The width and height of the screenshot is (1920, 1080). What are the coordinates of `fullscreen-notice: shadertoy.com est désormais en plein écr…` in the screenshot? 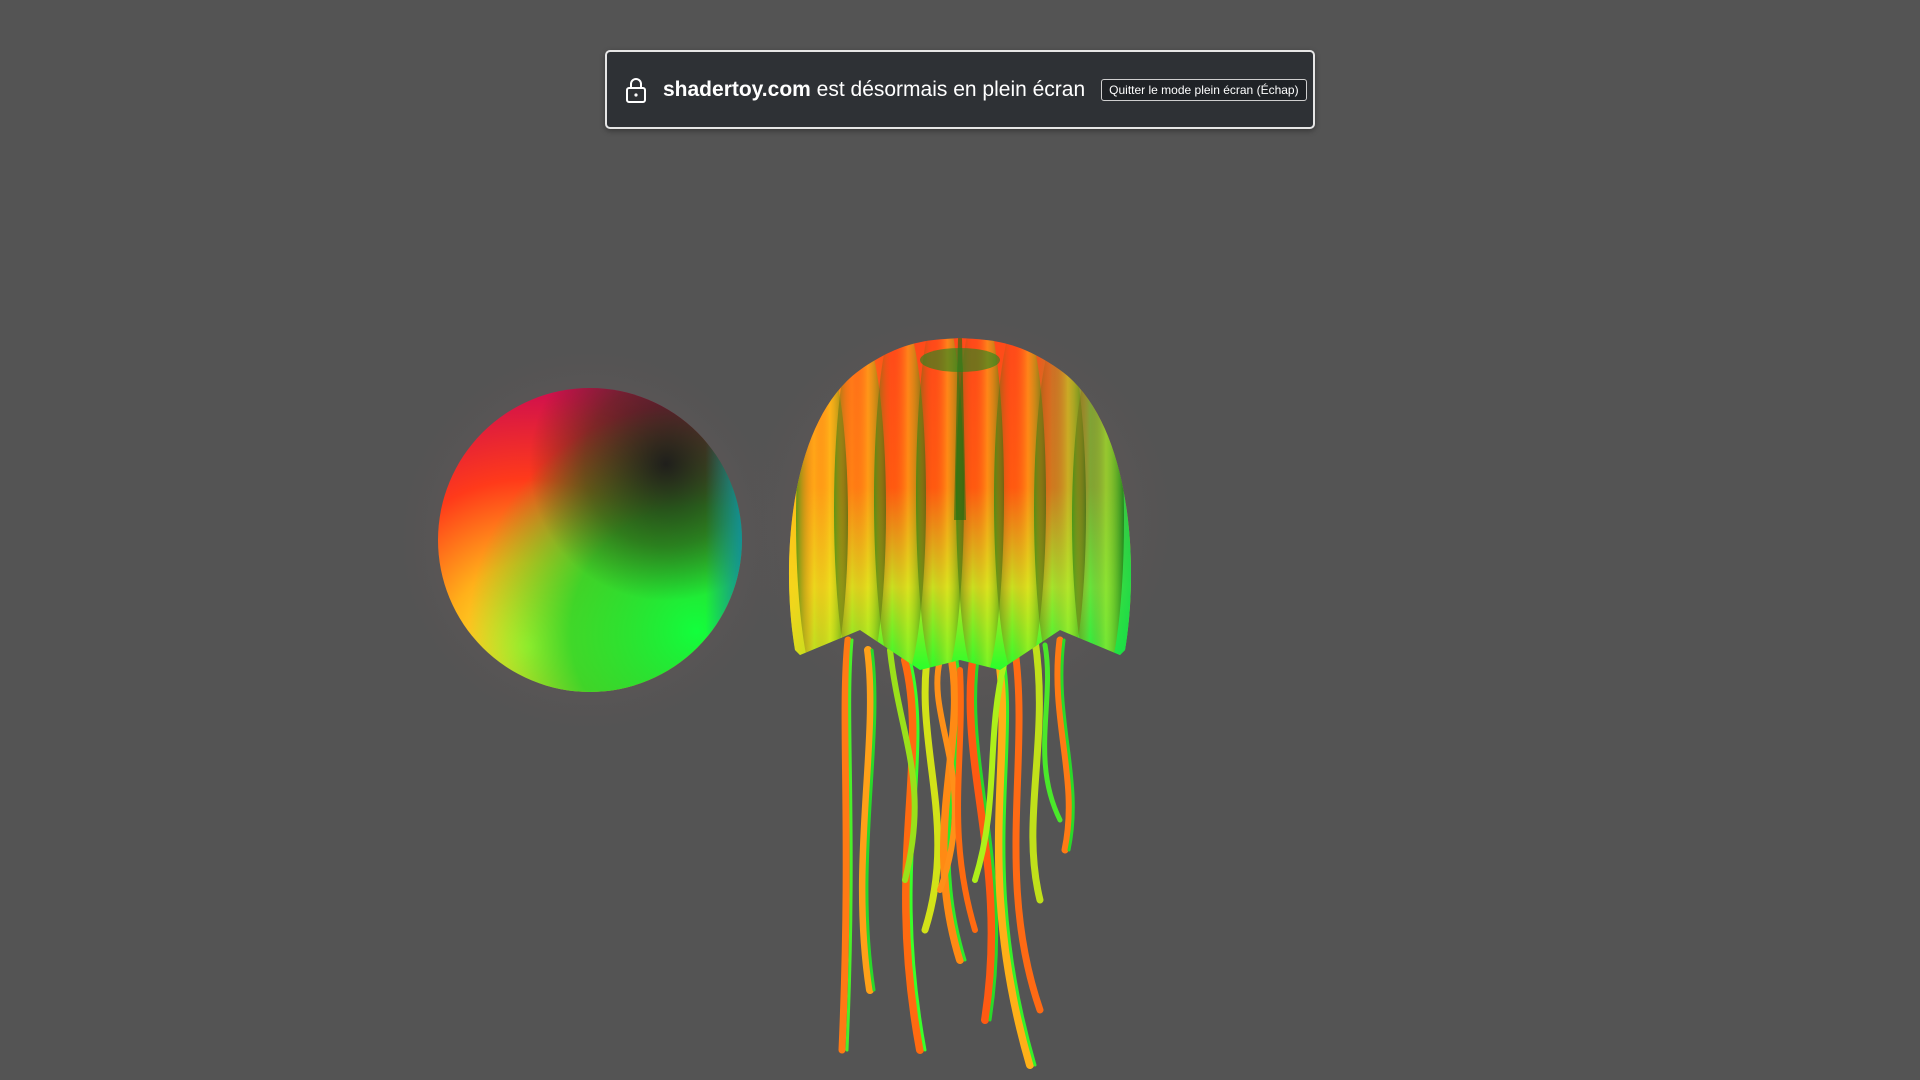 It's located at (960, 89).